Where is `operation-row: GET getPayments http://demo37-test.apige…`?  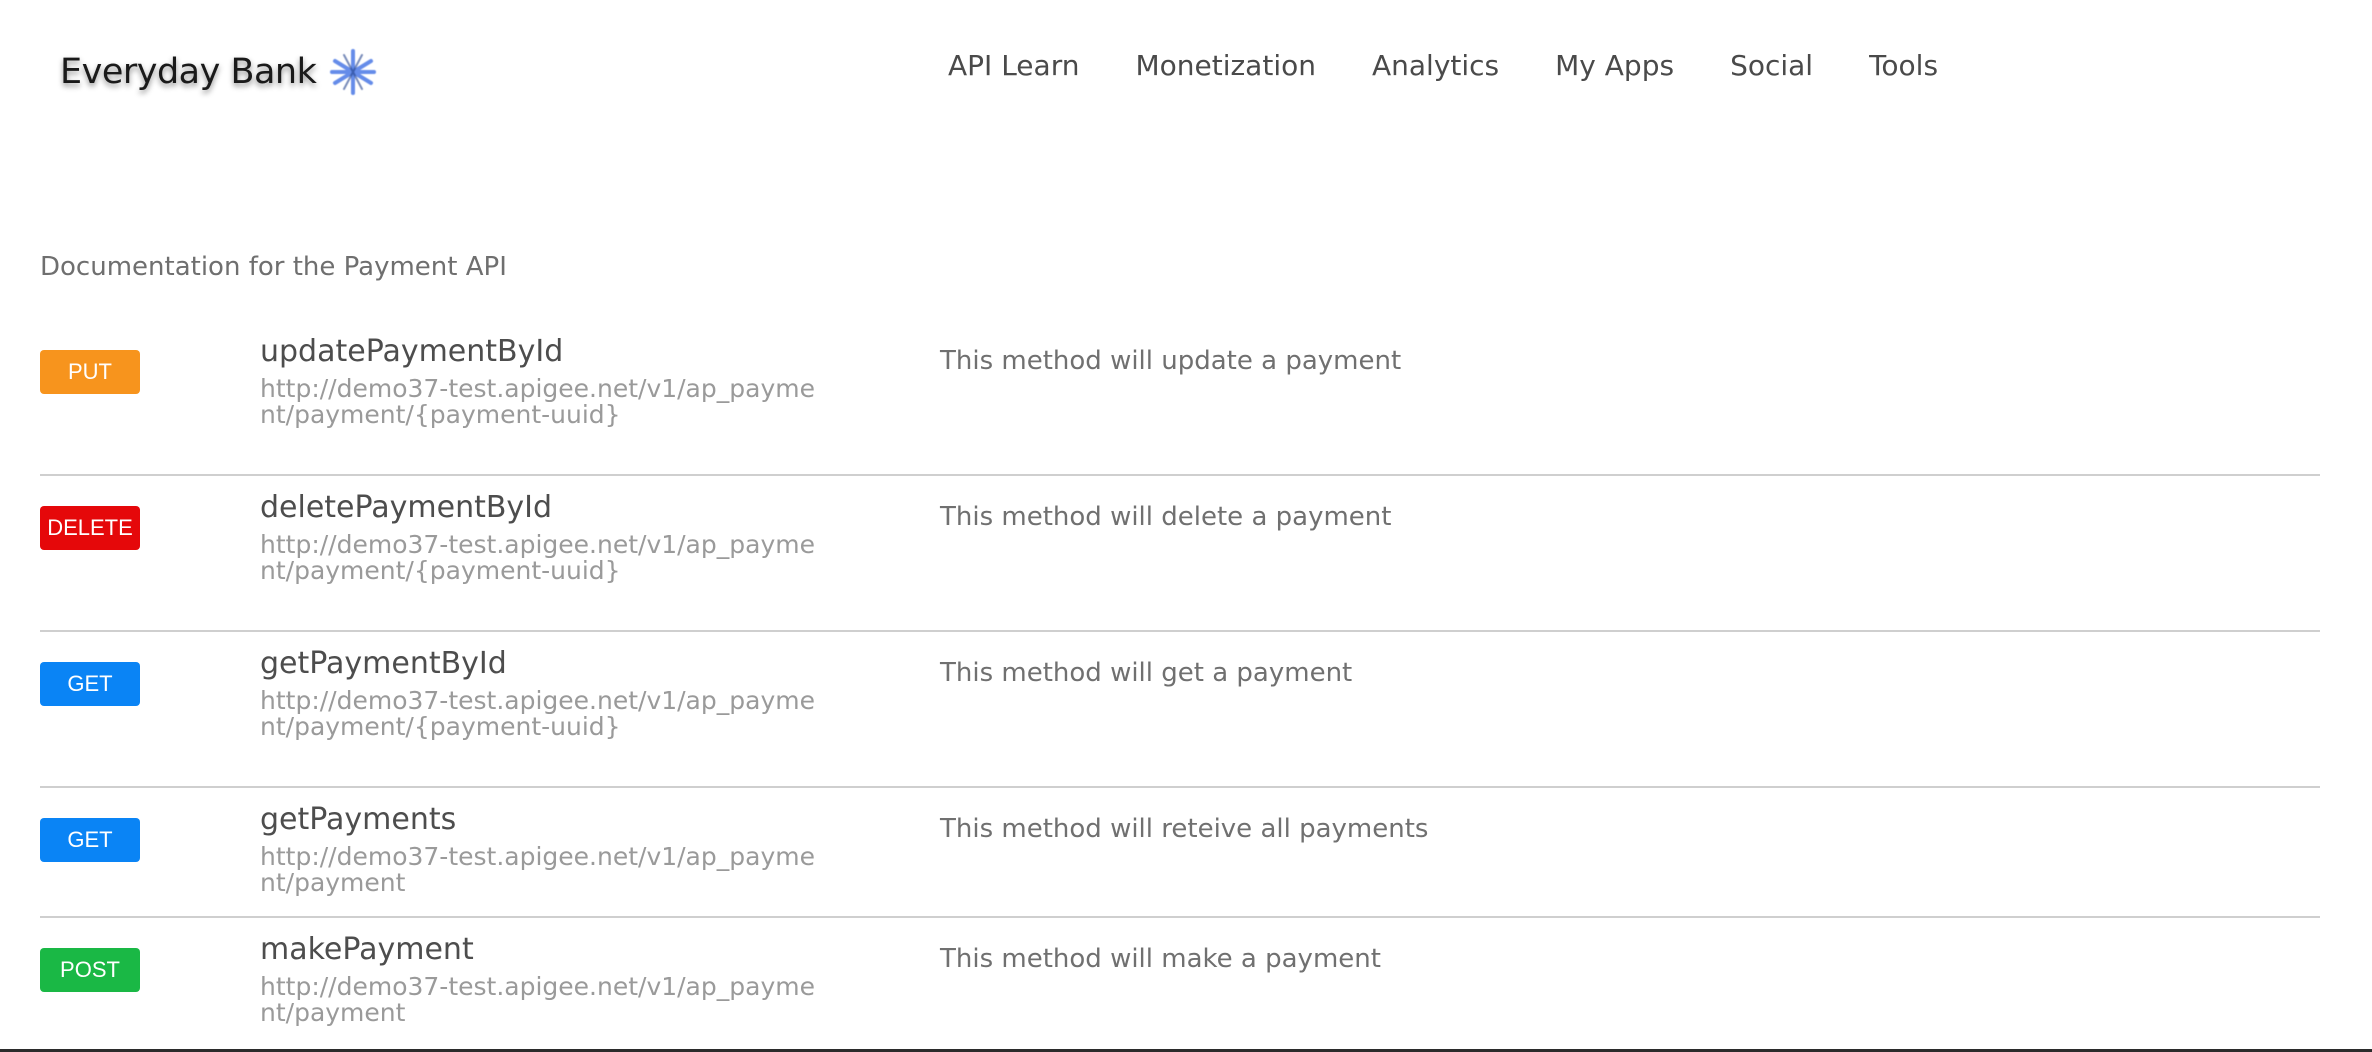 operation-row: GET getPayments http://demo37-test.apige… is located at coordinates (1180, 853).